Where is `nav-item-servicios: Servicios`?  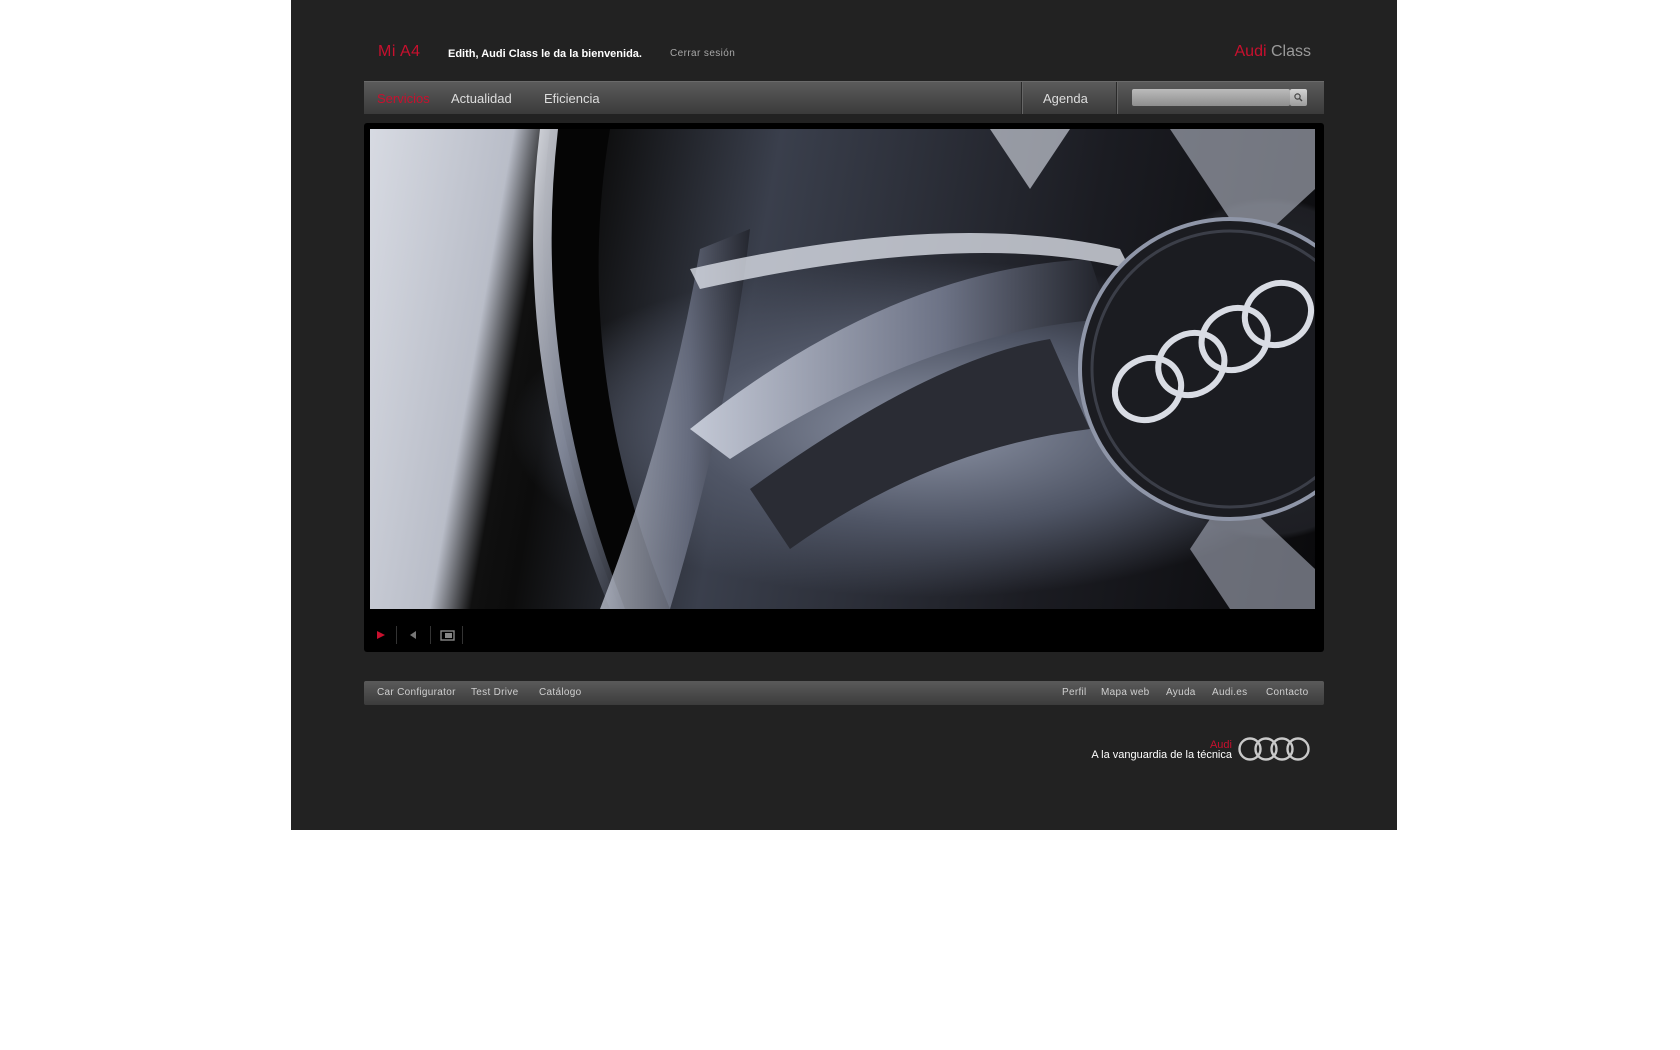
nav-item-servicios: Servicios is located at coordinates (403, 98).